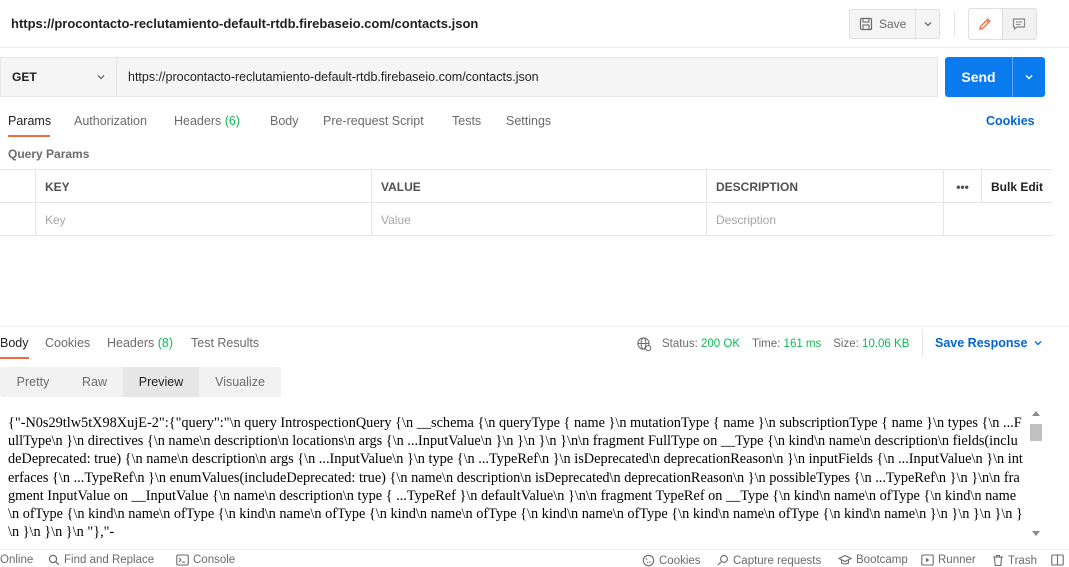  Describe the element at coordinates (109, 560) in the screenshot. I see `find-replace-label: Find and Replace` at that location.